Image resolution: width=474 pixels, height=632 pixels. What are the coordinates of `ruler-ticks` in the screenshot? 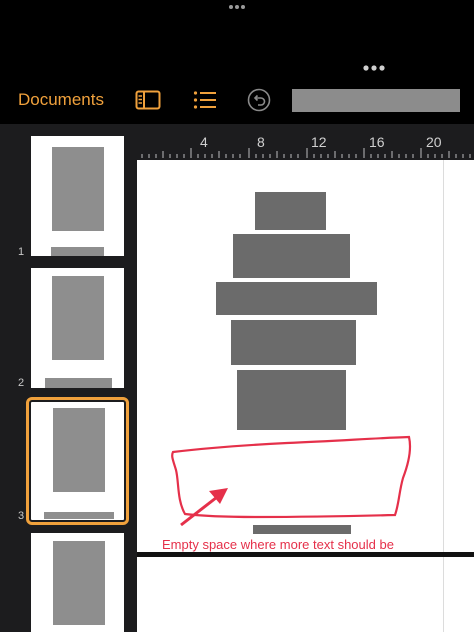 It's located at (306, 153).